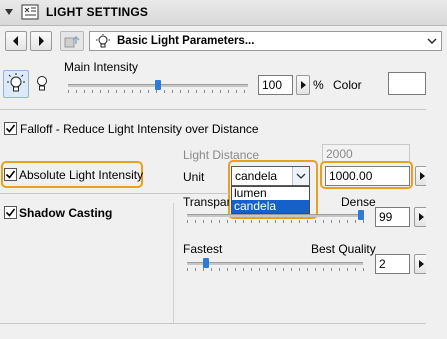 This screenshot has height=339, width=447. Describe the element at coordinates (66, 213) in the screenshot. I see `shadow-casting-label: Shadow Casting` at that location.